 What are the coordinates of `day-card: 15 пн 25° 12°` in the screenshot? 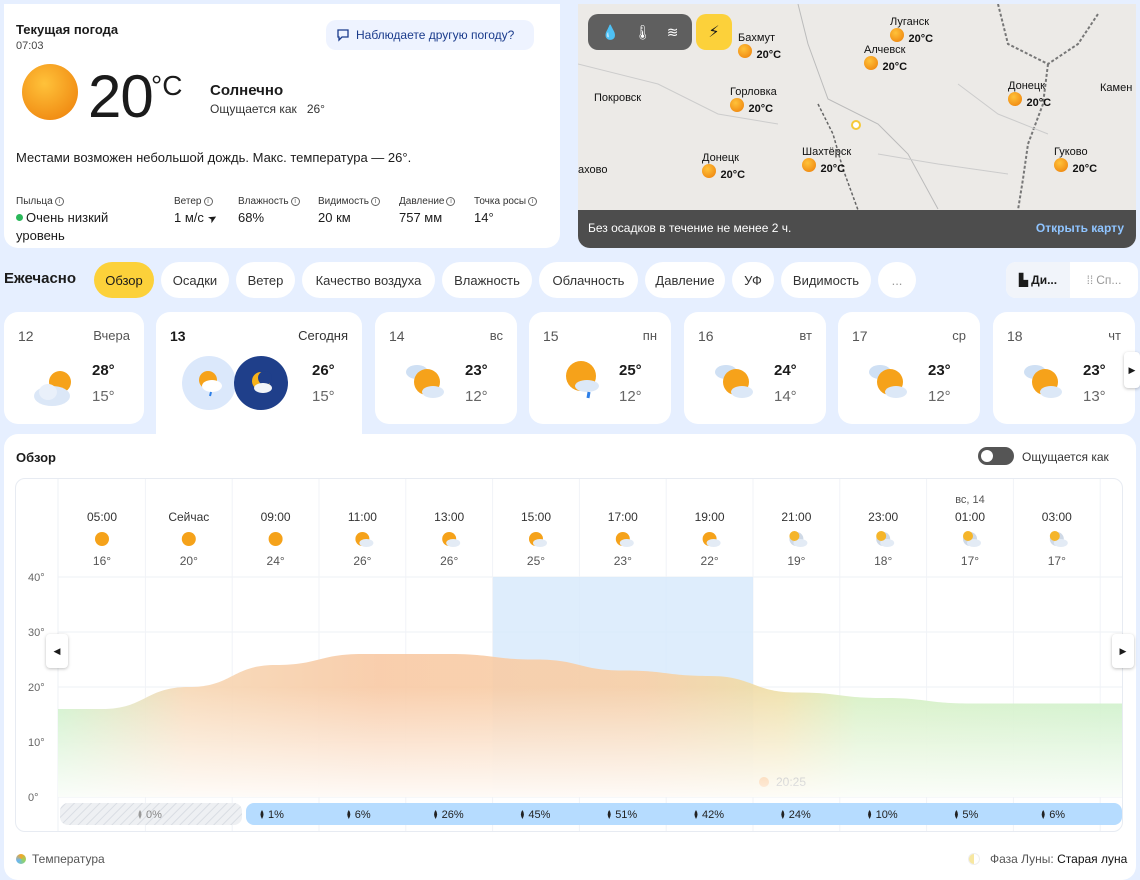 It's located at (600, 368).